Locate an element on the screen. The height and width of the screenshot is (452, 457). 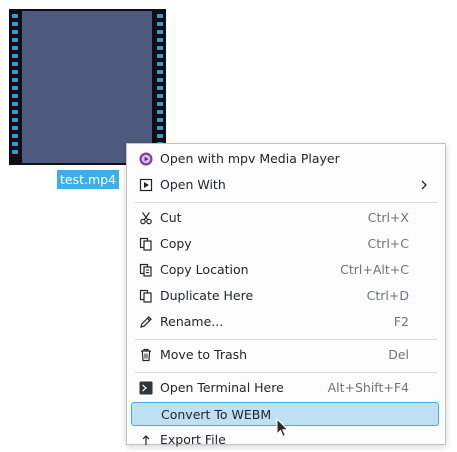
menu-item-shortcut: Ctrl+C is located at coordinates (388, 243).